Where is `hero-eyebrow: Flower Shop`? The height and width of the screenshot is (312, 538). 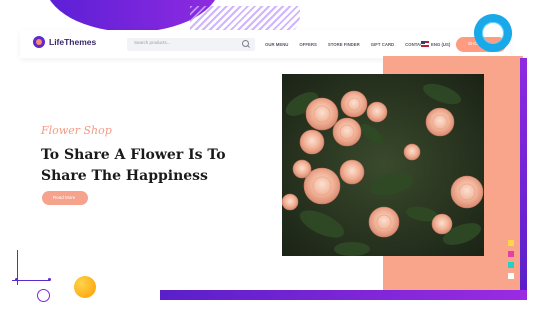 hero-eyebrow: Flower Shop is located at coordinates (76, 130).